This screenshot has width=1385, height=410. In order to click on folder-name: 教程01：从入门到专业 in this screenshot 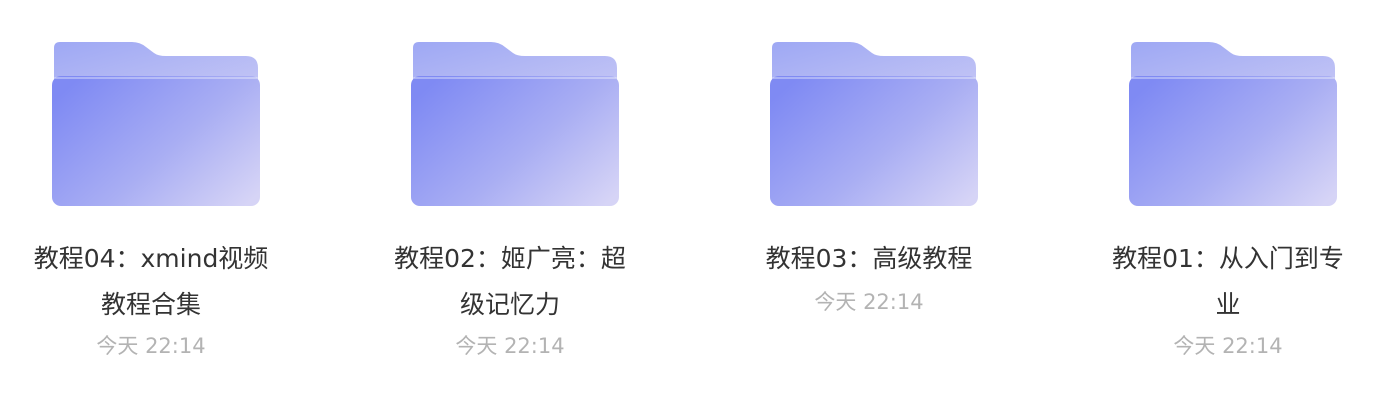, I will do `click(1228, 281)`.